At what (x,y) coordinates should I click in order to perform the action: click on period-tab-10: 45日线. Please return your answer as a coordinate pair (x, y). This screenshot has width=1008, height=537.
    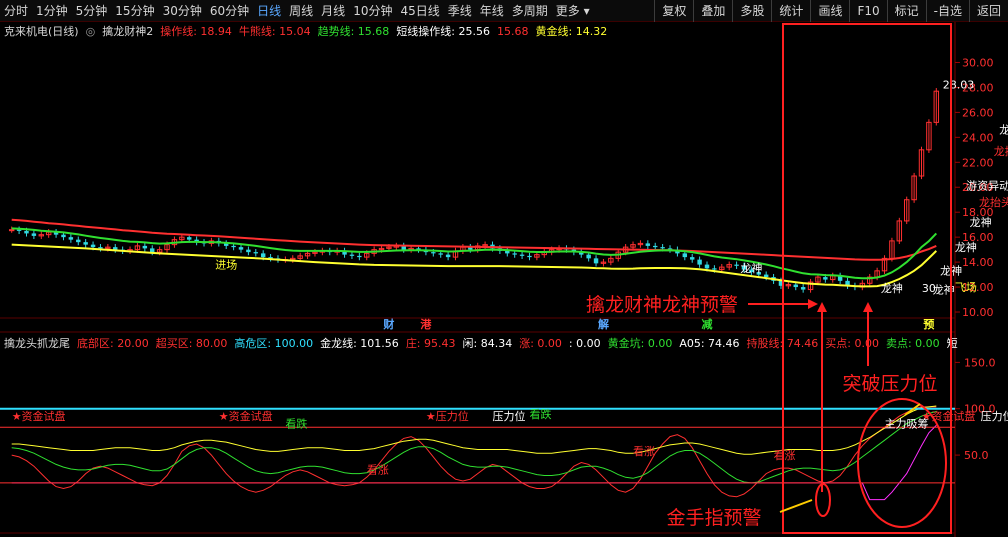
    Looking at the image, I should click on (419, 11).